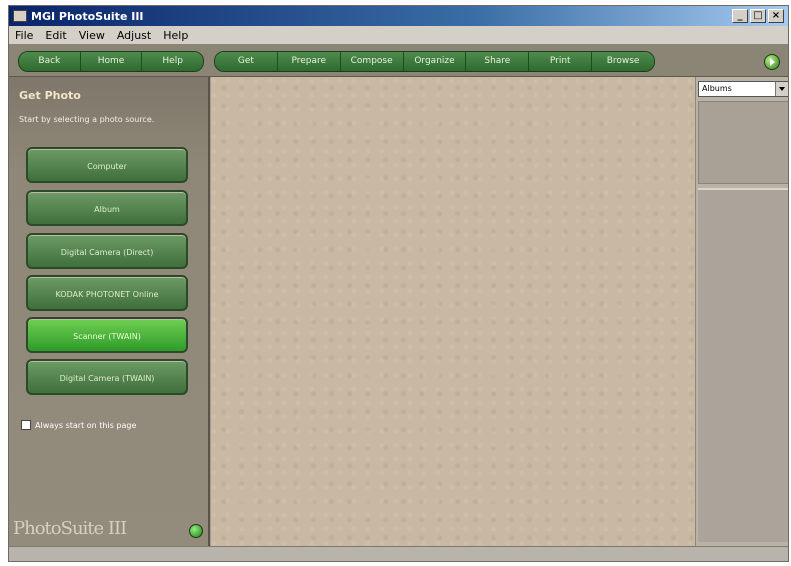 Image resolution: width=791 pixels, height=566 pixels. Describe the element at coordinates (561, 61) in the screenshot. I see `tab-print: Print` at that location.